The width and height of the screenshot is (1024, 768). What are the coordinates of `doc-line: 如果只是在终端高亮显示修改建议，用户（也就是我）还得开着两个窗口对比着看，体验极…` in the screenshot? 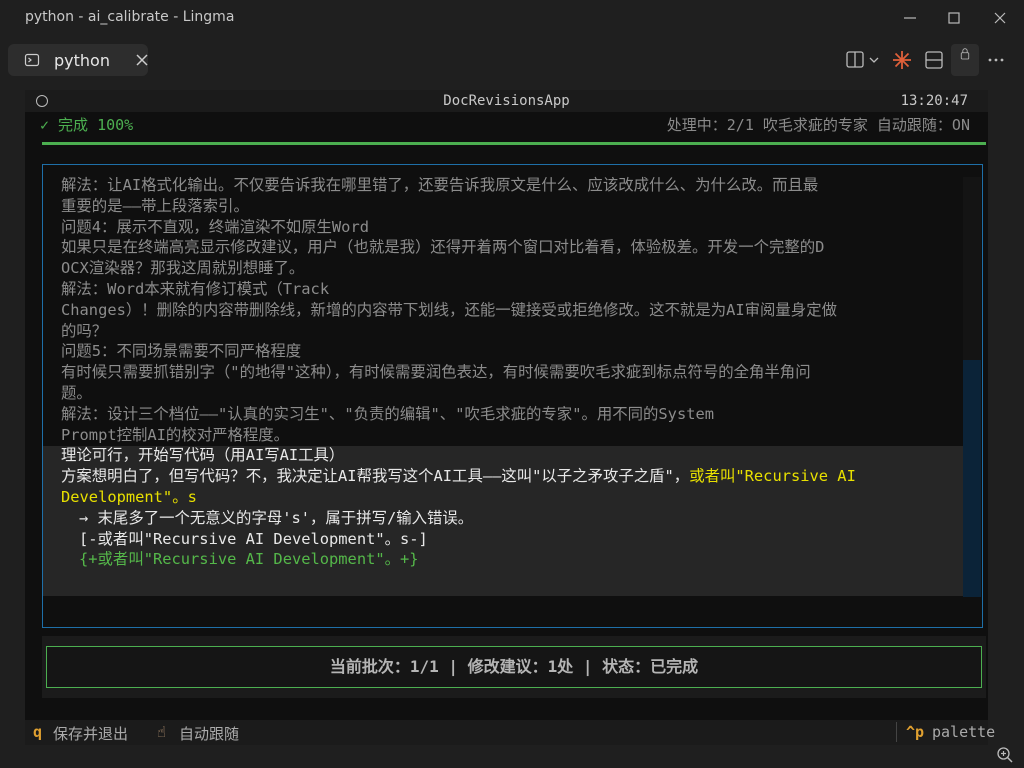 It's located at (443, 247).